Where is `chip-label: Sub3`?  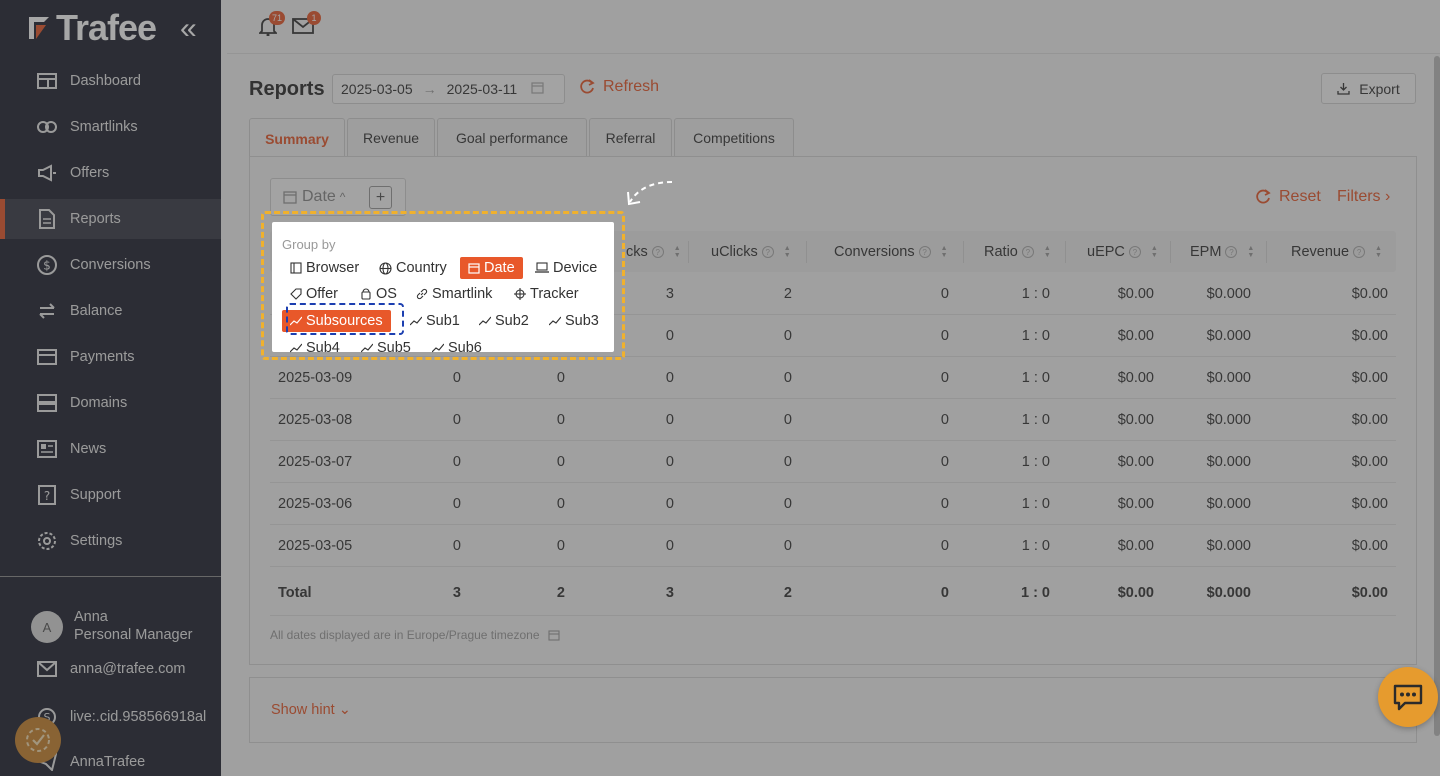
chip-label: Sub3 is located at coordinates (582, 321).